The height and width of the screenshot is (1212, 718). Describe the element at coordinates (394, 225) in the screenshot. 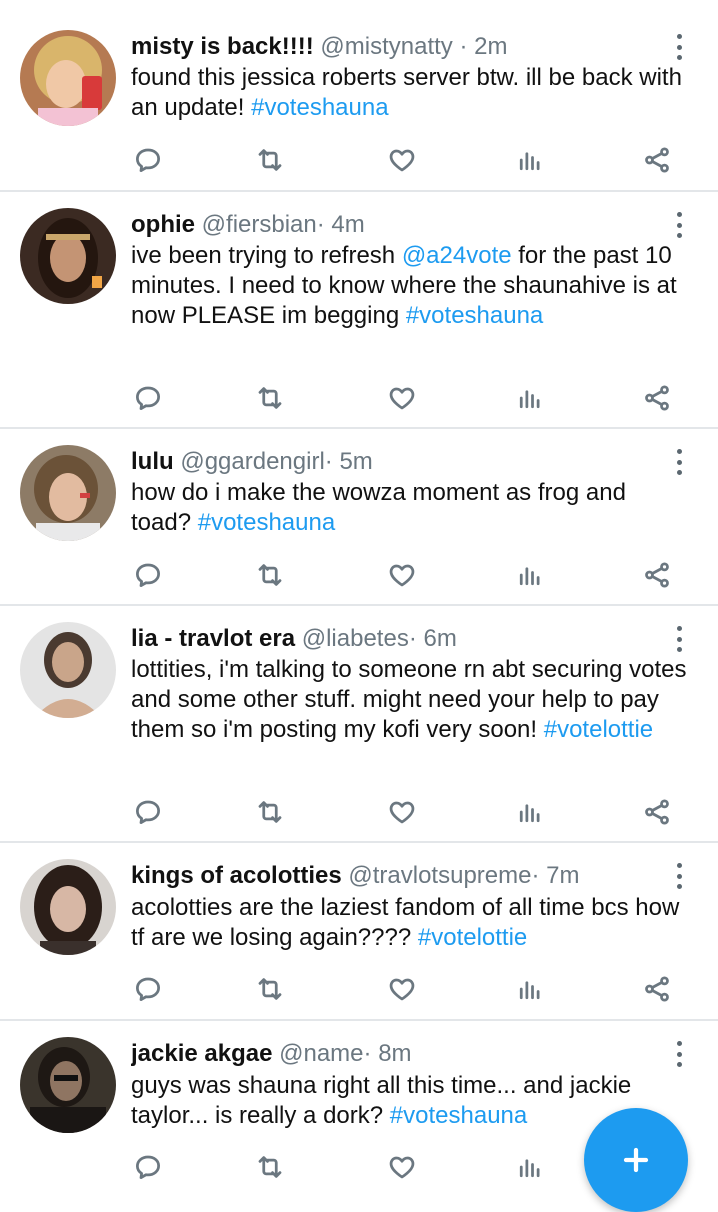

I see `tweet-header: ophie @fiersbian· 4m` at that location.